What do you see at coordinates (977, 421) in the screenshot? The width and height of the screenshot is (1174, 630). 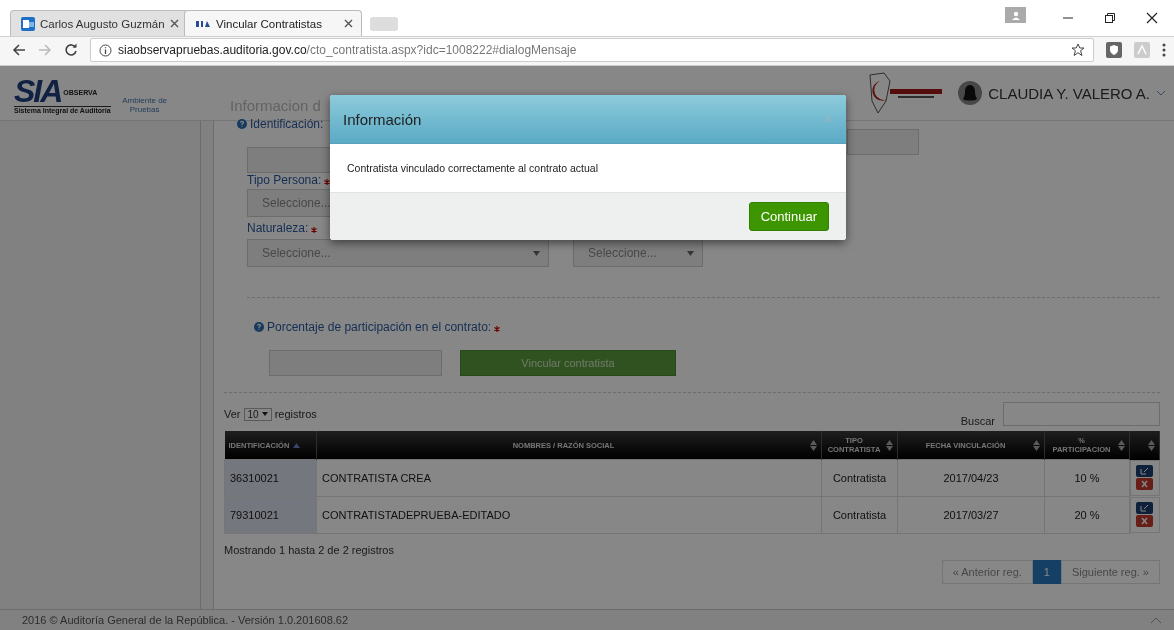 I see `search-label: Buscar` at bounding box center [977, 421].